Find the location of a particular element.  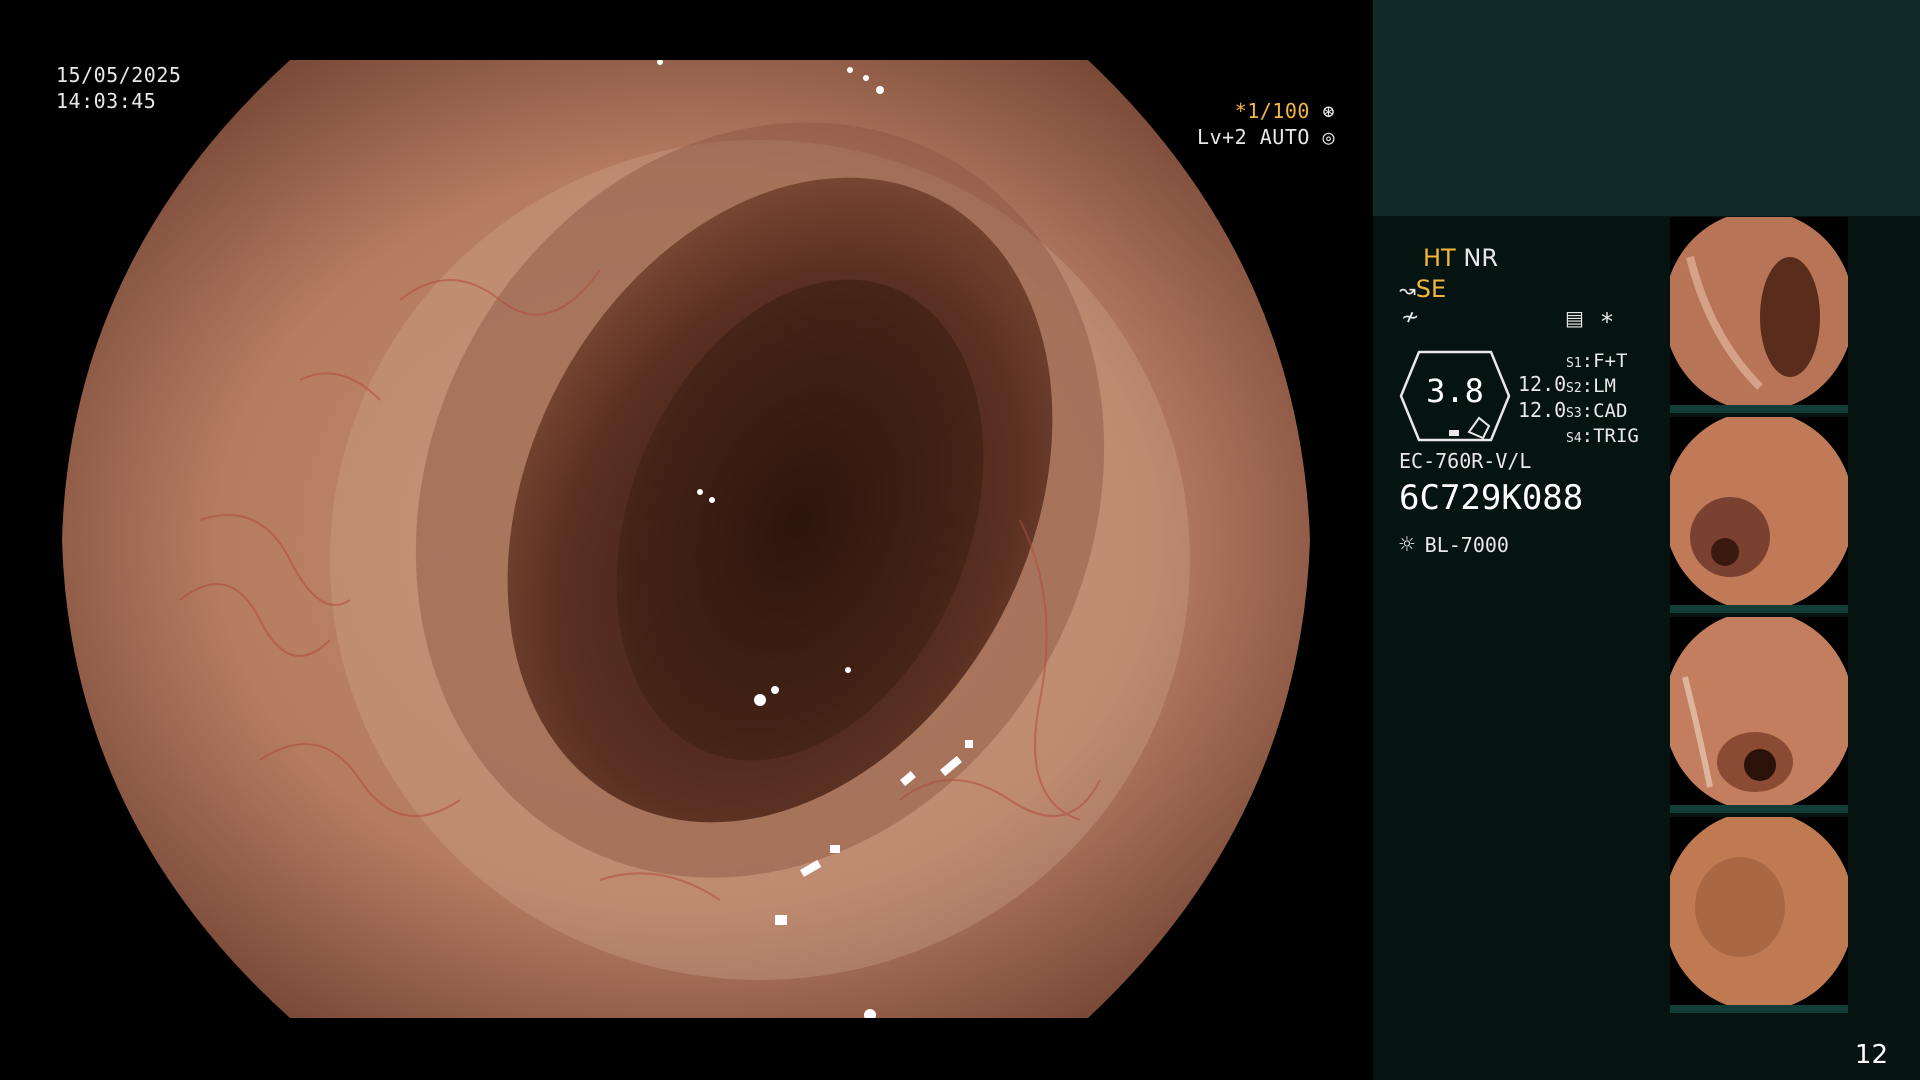

mode-line-2: ↝SE is located at coordinates (1422, 289).